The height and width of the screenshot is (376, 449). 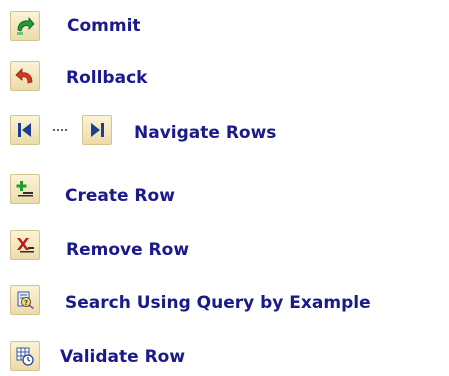 I want to click on legend-row-create: Create Row, so click(x=224, y=191).